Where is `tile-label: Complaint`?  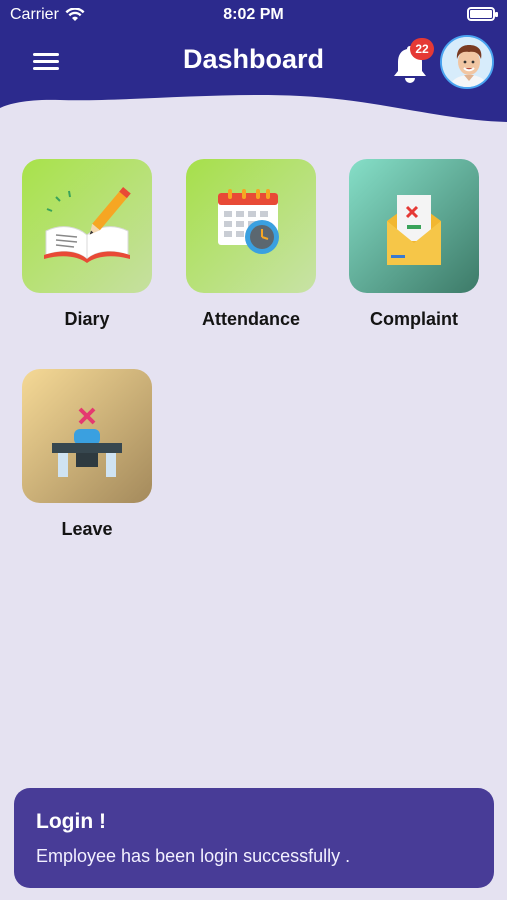
tile-label: Complaint is located at coordinates (414, 319).